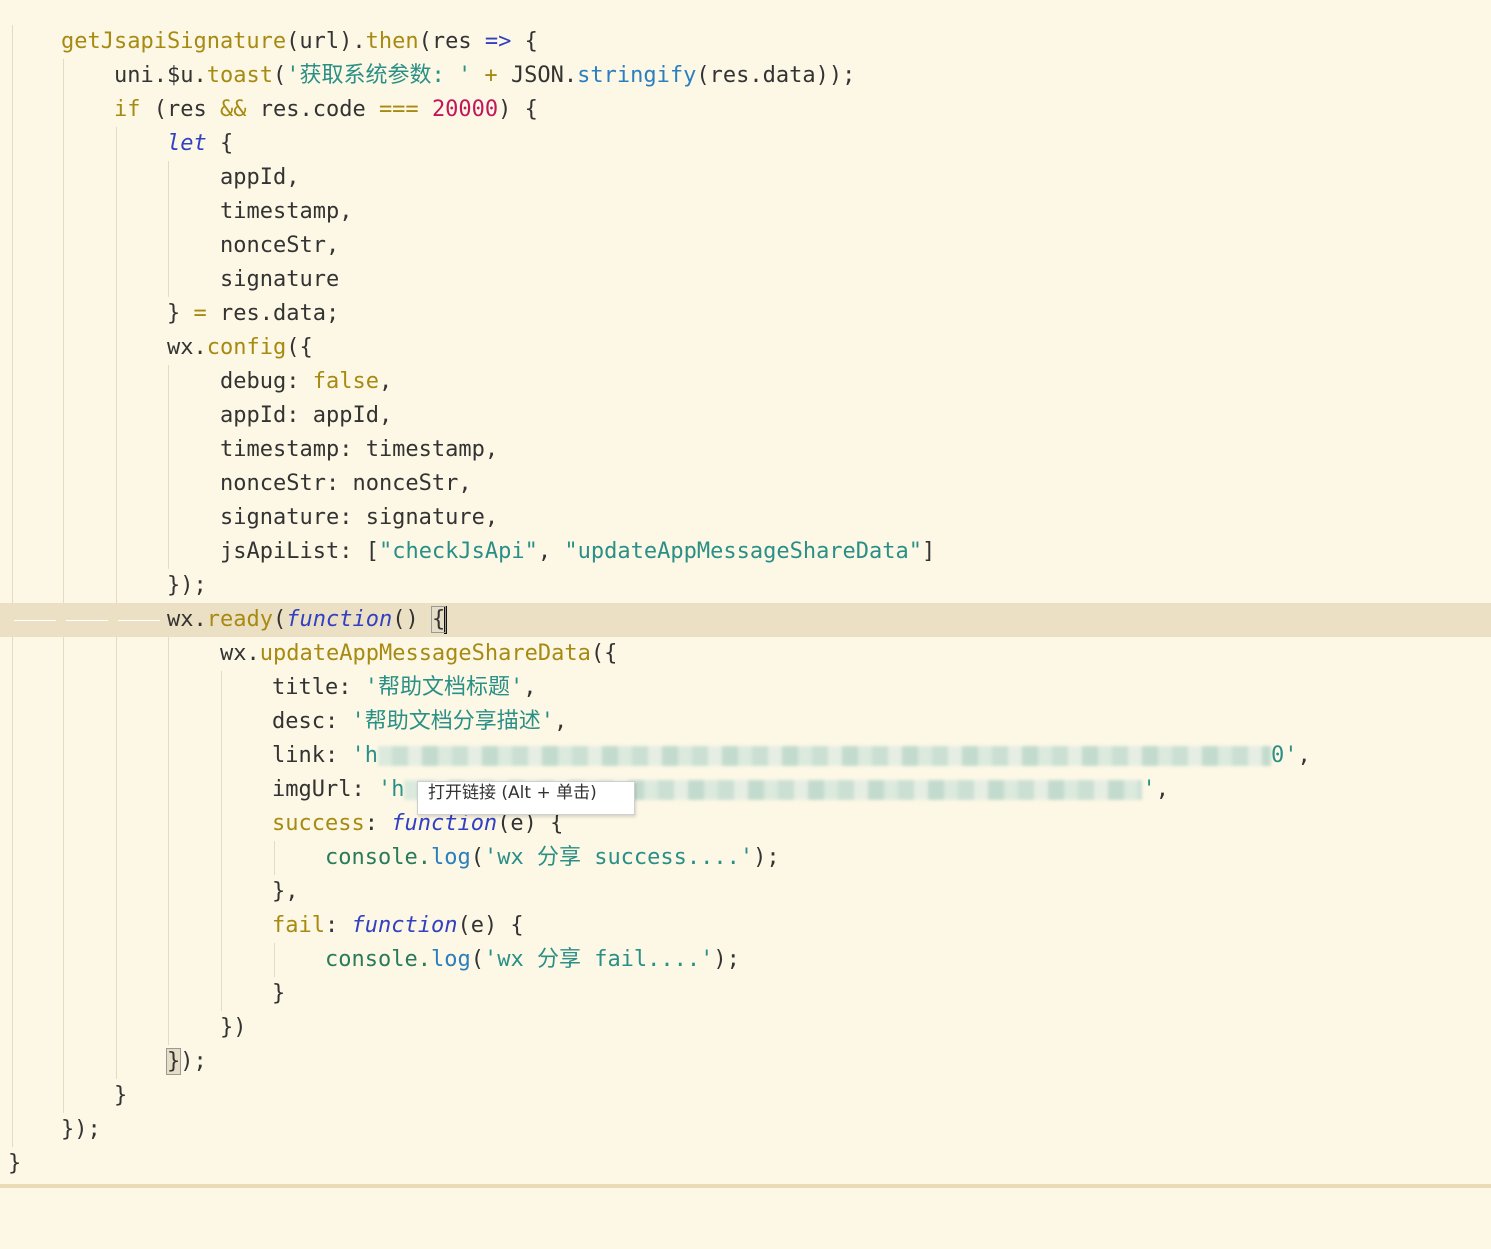 Image resolution: width=1491 pixels, height=1249 pixels. I want to click on redacted-url, so click(824, 756).